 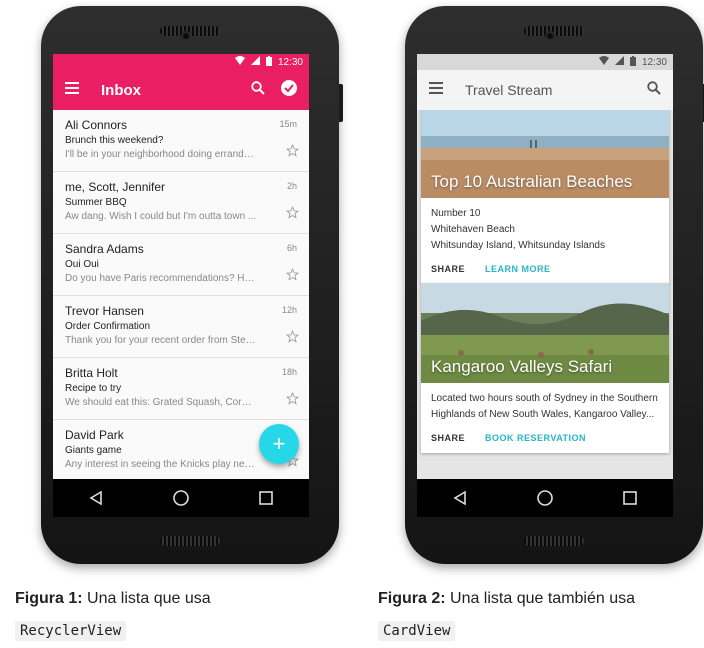 What do you see at coordinates (181, 90) in the screenshot?
I see `inbox-toolbar: Inbox` at bounding box center [181, 90].